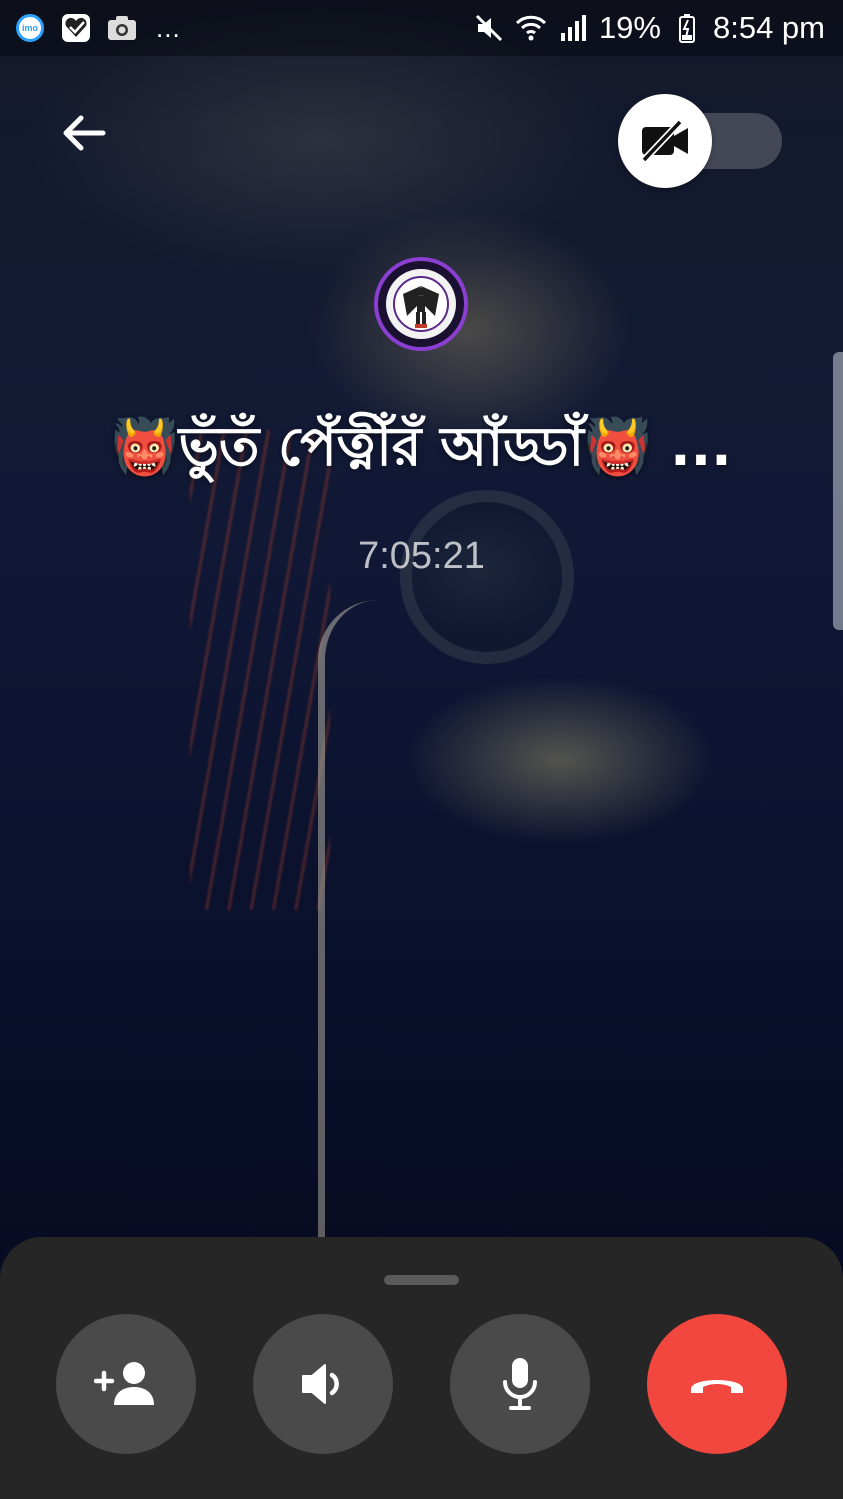  I want to click on imo-app-icon: imo, so click(30, 28).